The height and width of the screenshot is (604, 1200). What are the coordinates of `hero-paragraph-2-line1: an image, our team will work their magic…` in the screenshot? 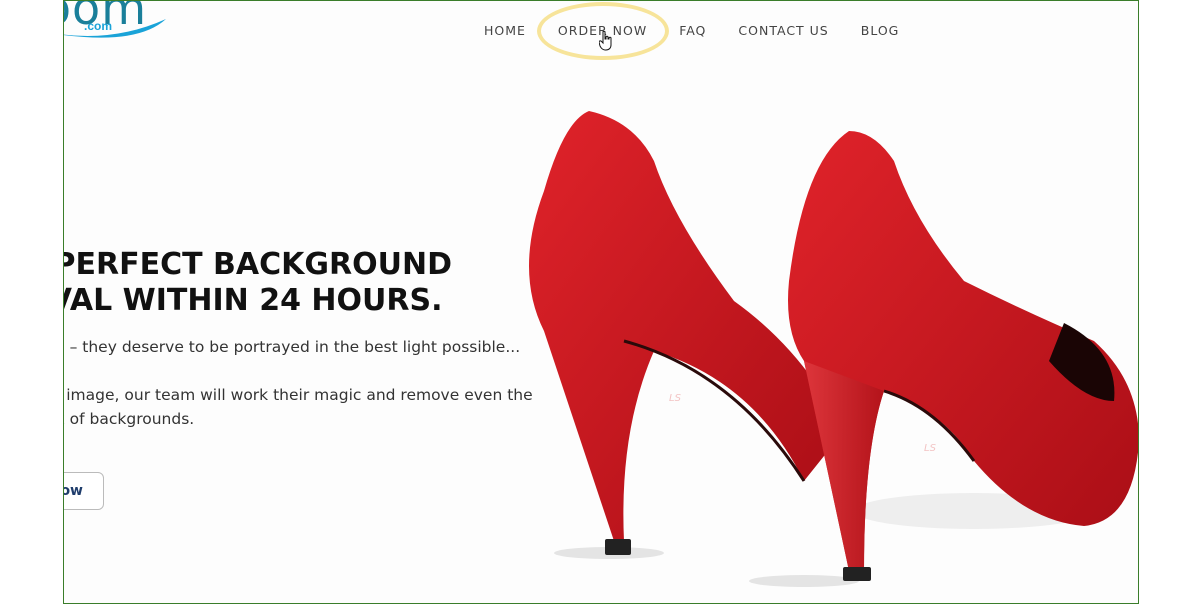 It's located at (298, 395).